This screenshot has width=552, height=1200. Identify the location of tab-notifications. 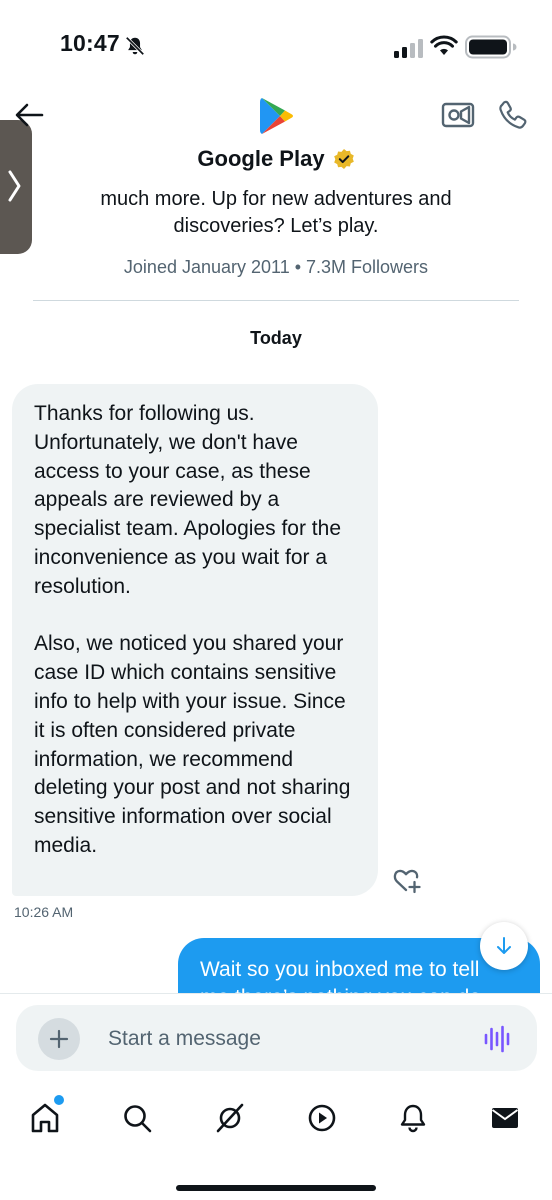
(413, 1118).